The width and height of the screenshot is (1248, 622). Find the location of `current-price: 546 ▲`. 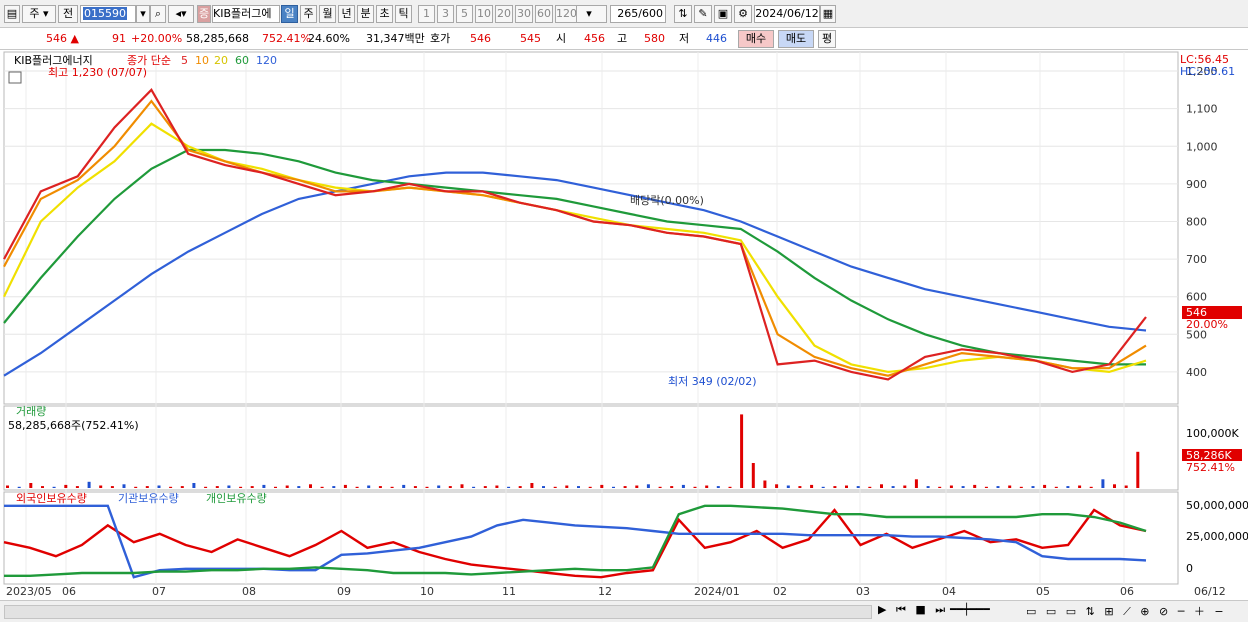

current-price: 546 ▲ is located at coordinates (62, 39).